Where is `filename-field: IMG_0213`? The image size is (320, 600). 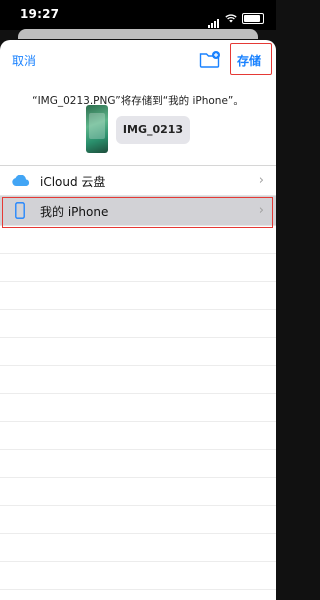
filename-field: IMG_0213 is located at coordinates (153, 130).